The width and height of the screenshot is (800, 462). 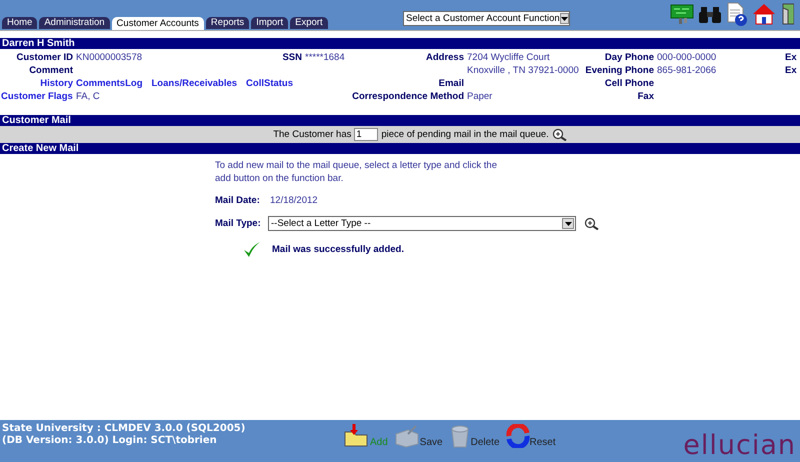 What do you see at coordinates (294, 200) in the screenshot?
I see `mail-date-value: 12/18/2012` at bounding box center [294, 200].